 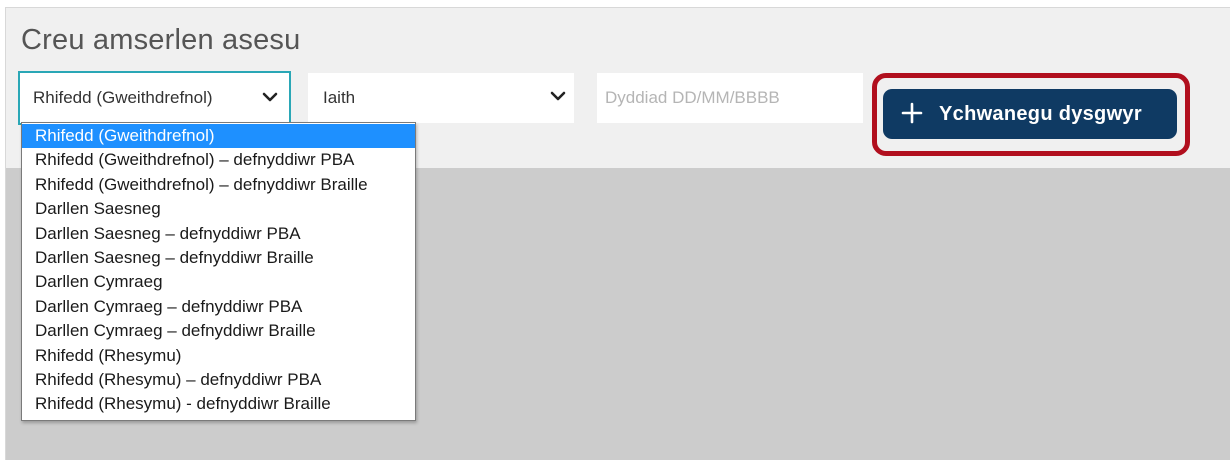 I want to click on dropdown-option: Rhifedd (Rhesymu) – defnyddiwr PBA, so click(x=218, y=380).